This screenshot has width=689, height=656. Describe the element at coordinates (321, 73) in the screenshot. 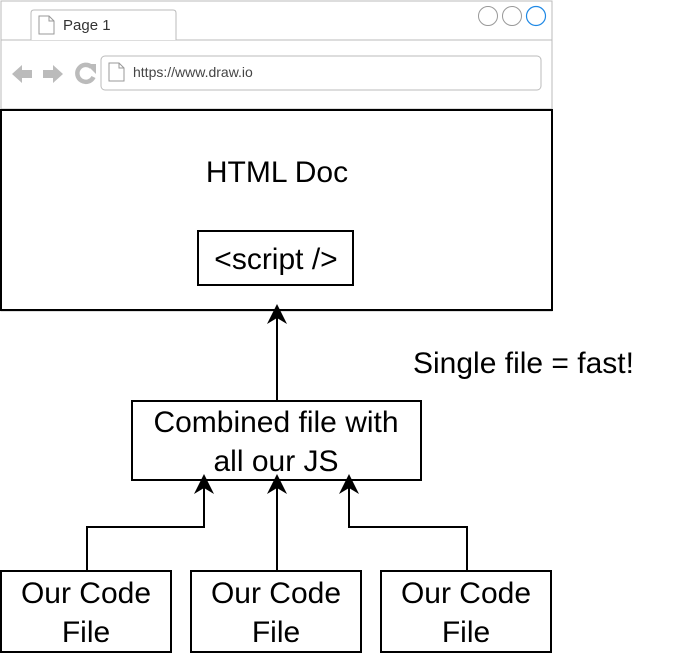

I see `address-bar: https://www.draw.io` at that location.